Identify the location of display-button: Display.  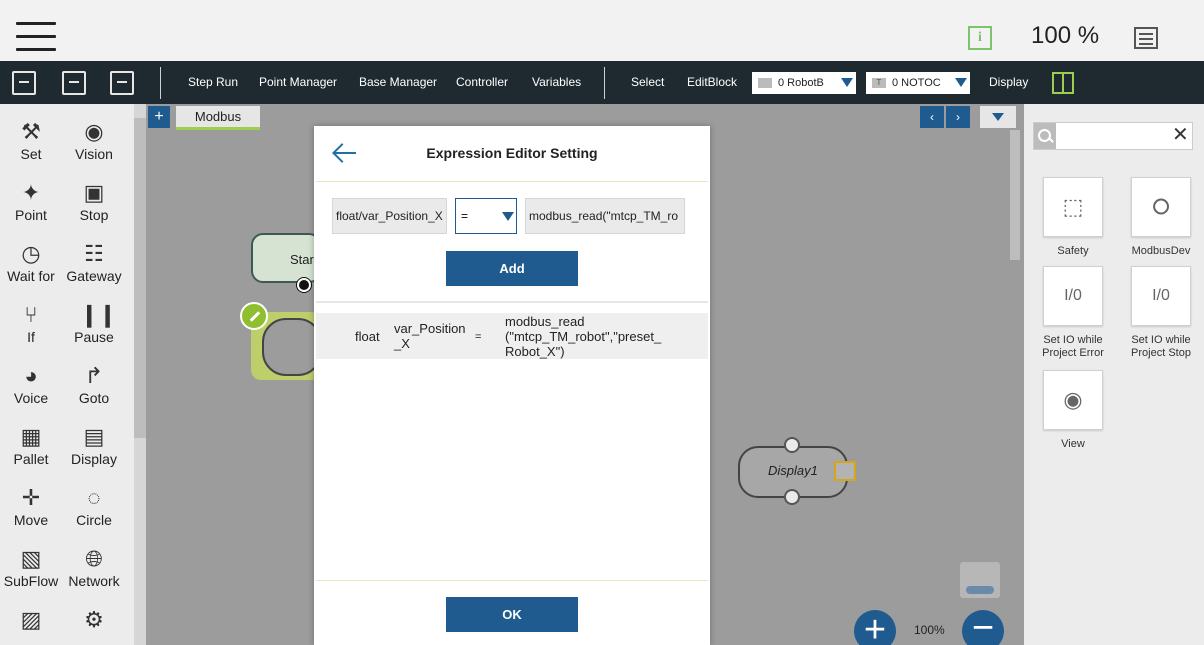
(1008, 82).